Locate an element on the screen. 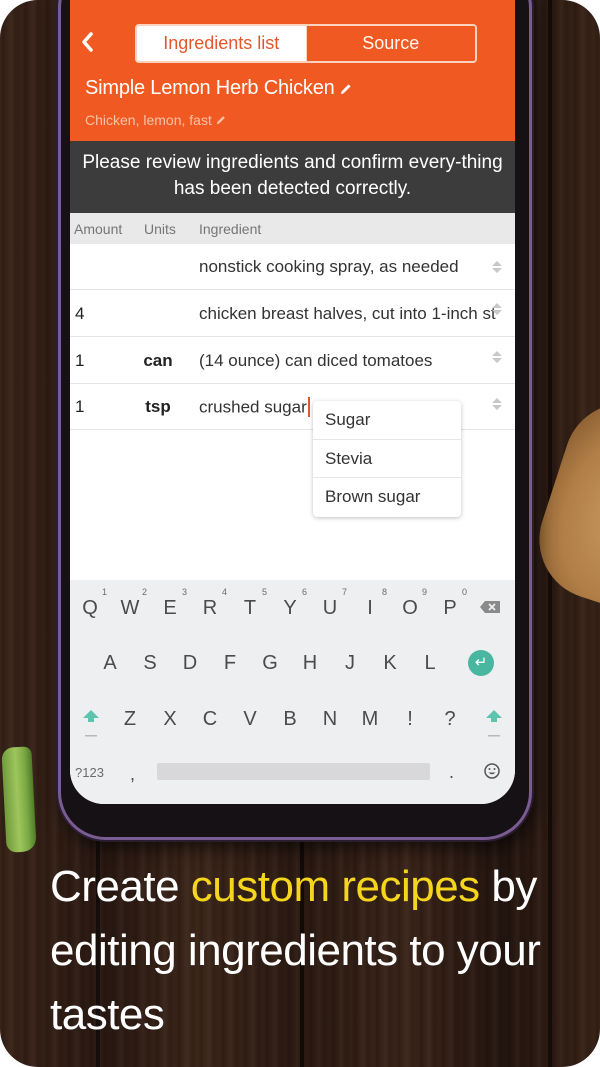  recipe-title-text: Simple Lemon Herb Chicken is located at coordinates (210, 88).